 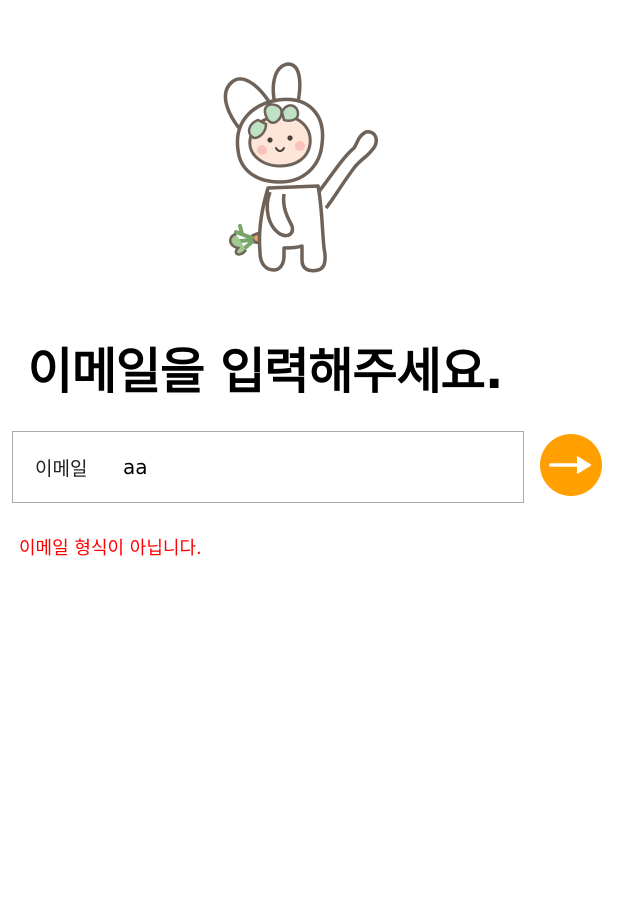 I want to click on page-title: 이메일을 입력해주세요., so click(x=265, y=371).